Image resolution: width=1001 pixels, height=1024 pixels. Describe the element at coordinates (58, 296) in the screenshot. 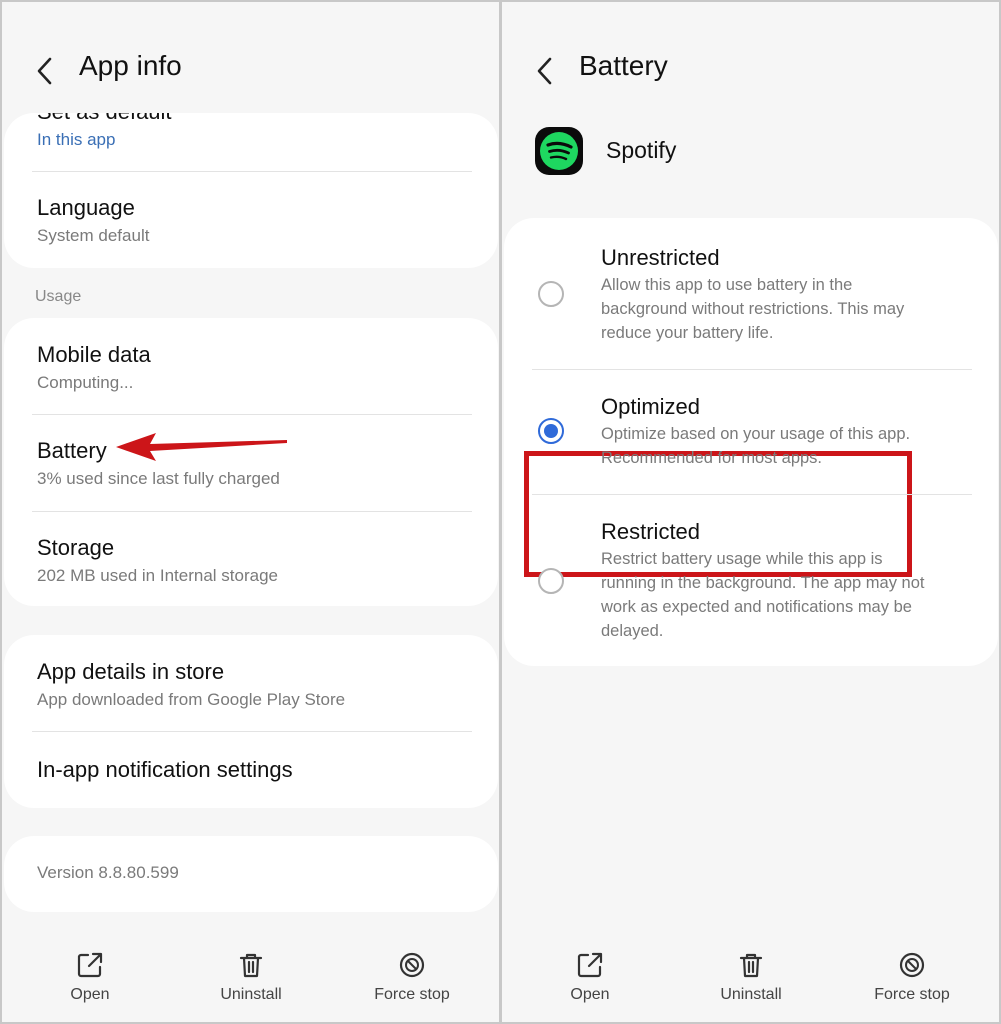

I see `usage-section-label: Usage` at that location.